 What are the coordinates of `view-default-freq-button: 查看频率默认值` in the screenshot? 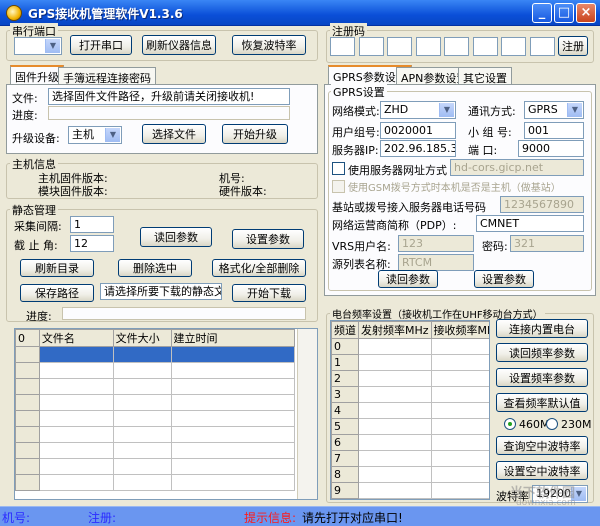 It's located at (542, 402).